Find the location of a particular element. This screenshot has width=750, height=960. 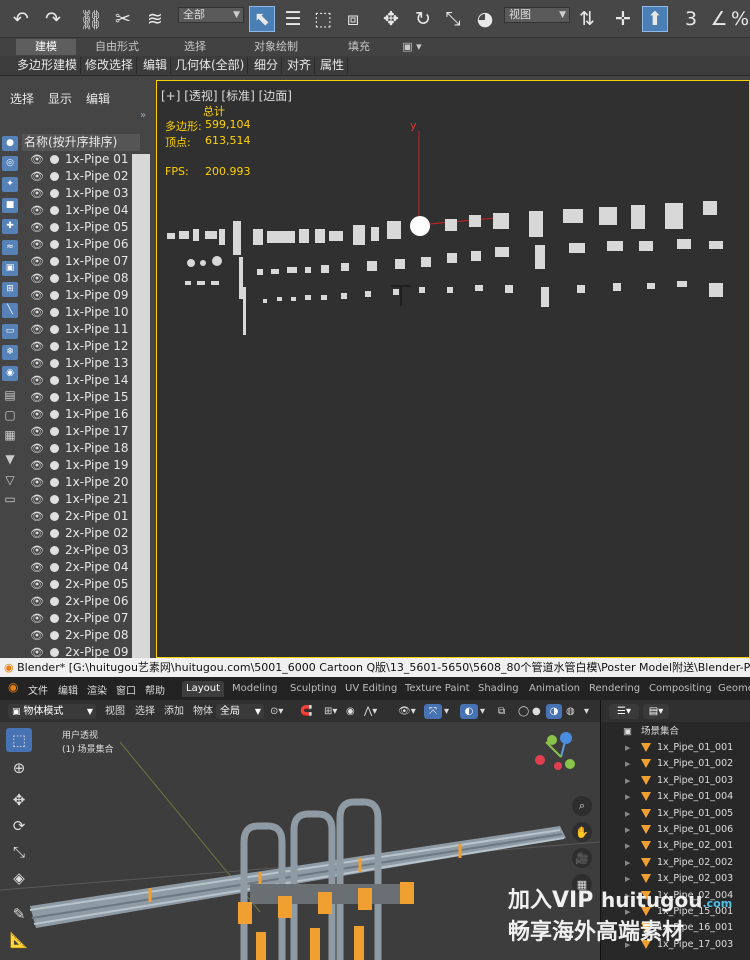

snap-target-icon: ⊞▾ is located at coordinates (330, 711).